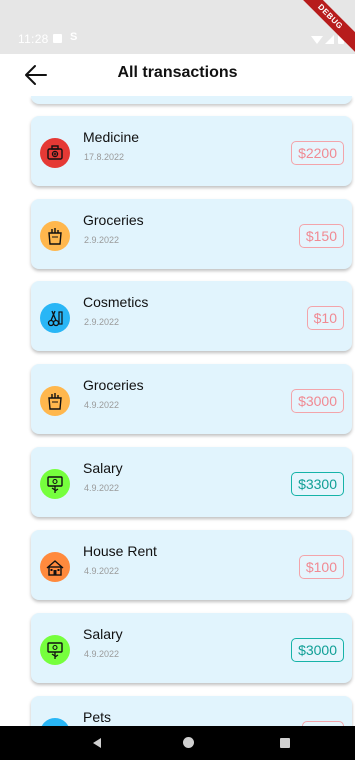 The width and height of the screenshot is (355, 760). I want to click on app-bar: All transactions, so click(177, 75).